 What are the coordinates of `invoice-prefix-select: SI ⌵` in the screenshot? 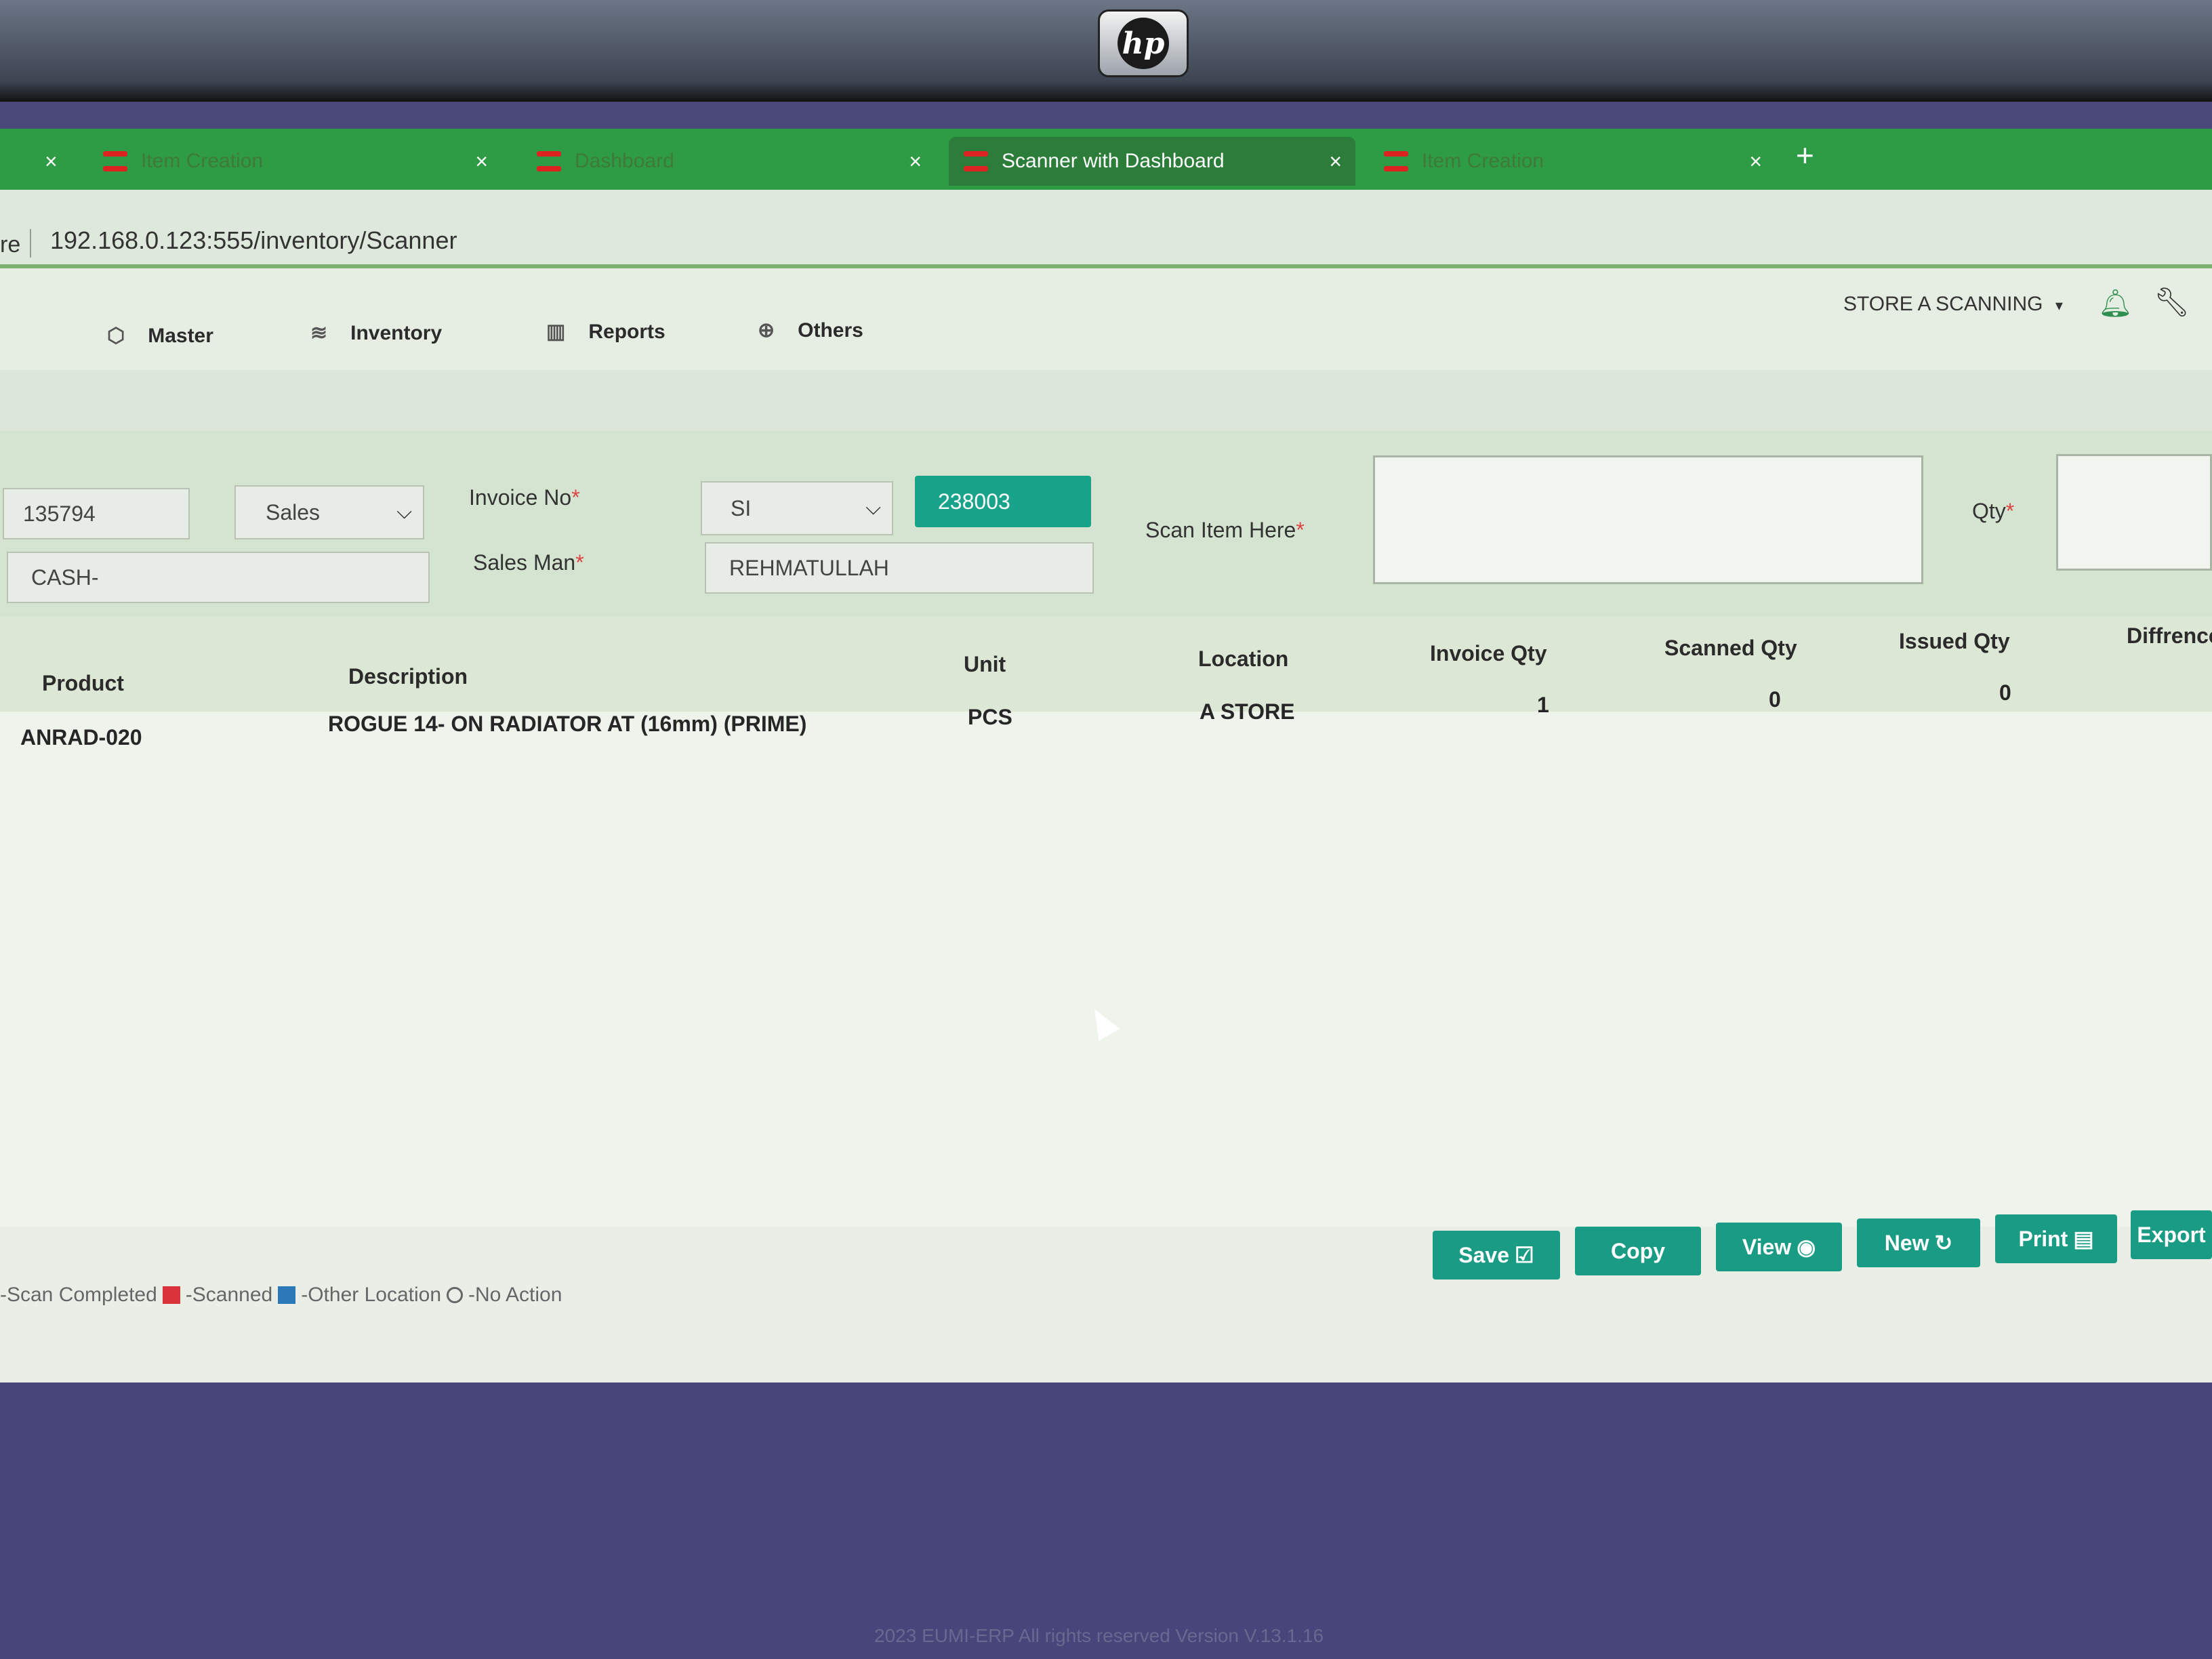 It's located at (797, 508).